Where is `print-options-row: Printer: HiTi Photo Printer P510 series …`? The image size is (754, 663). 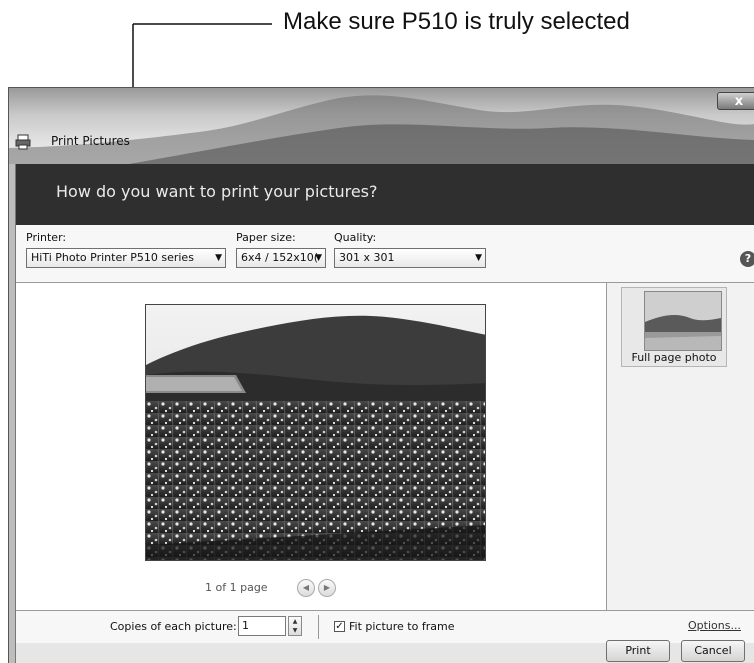
print-options-row: Printer: HiTi Photo Printer P510 series … is located at coordinates (385, 254).